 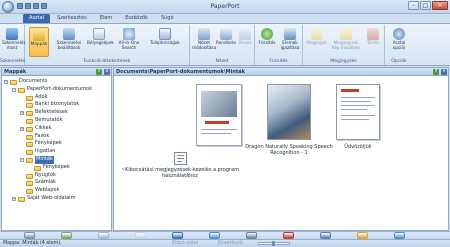 What do you see at coordinates (399, 42) in the screenshot?
I see `desktop-options-button: Asztal opciói` at bounding box center [399, 42].